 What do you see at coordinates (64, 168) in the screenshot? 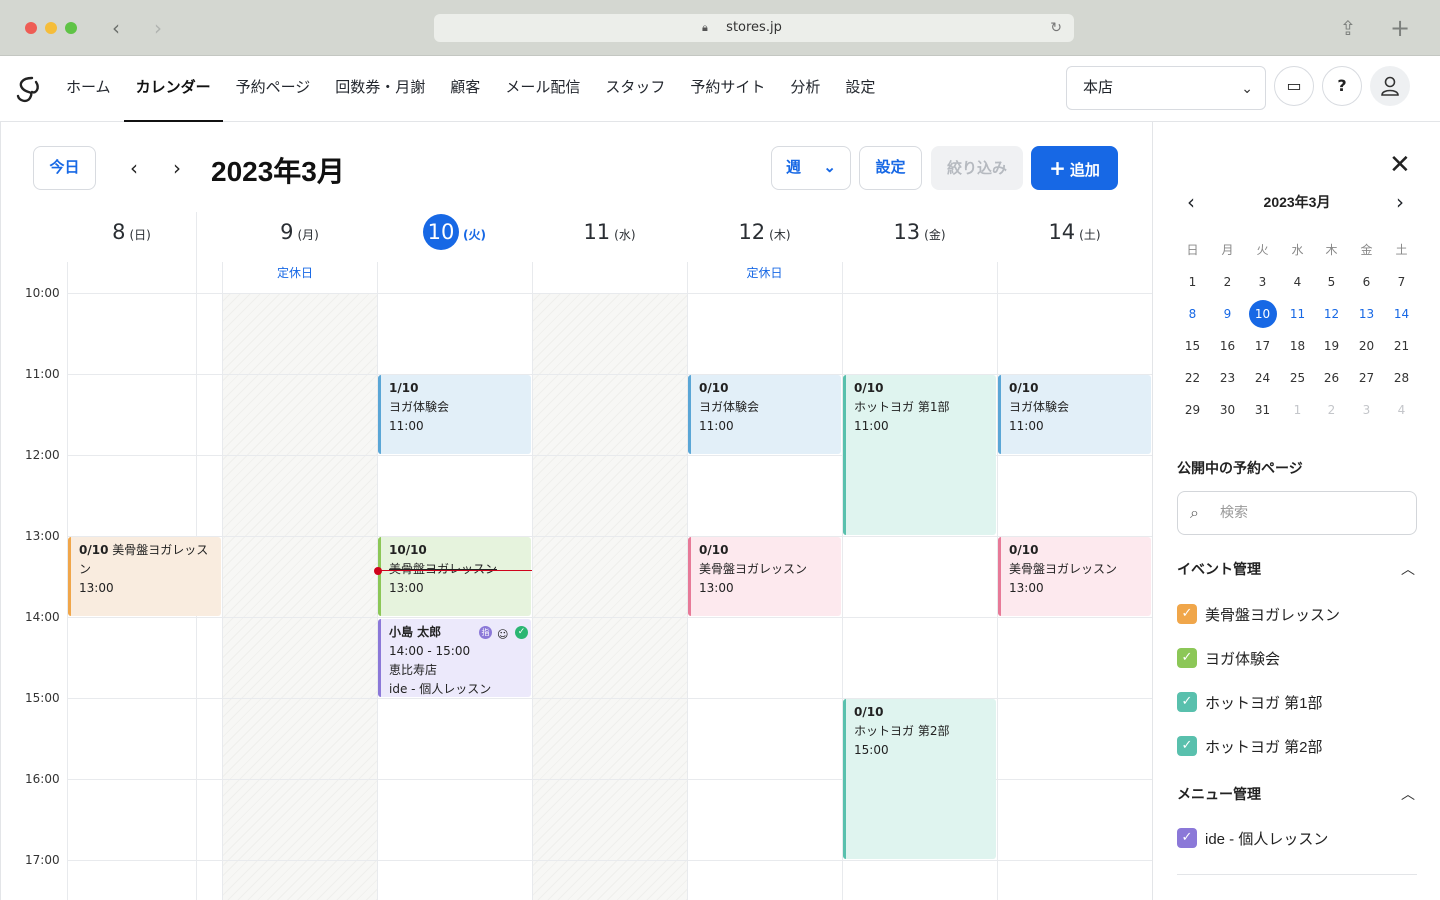
I see `today-button: 今日` at bounding box center [64, 168].